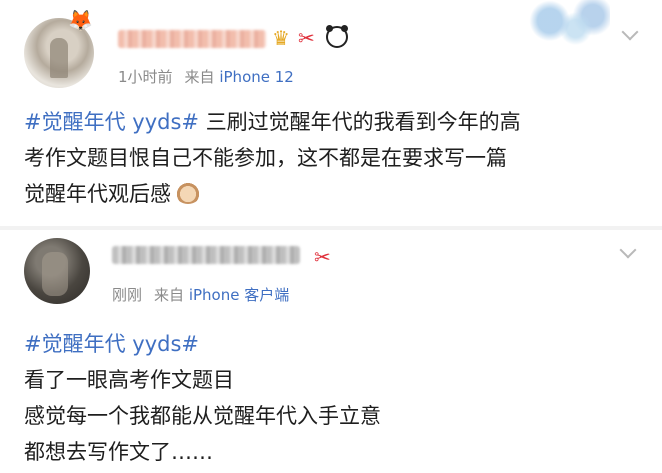 The height and width of the screenshot is (473, 662). Describe the element at coordinates (57, 271) in the screenshot. I see `avatar` at that location.